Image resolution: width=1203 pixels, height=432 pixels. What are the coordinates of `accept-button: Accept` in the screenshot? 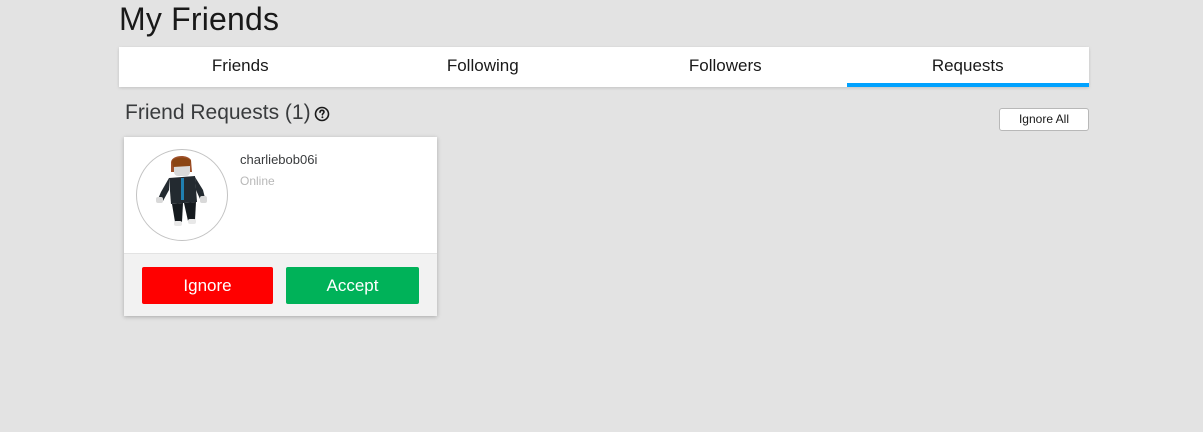 It's located at (352, 285).